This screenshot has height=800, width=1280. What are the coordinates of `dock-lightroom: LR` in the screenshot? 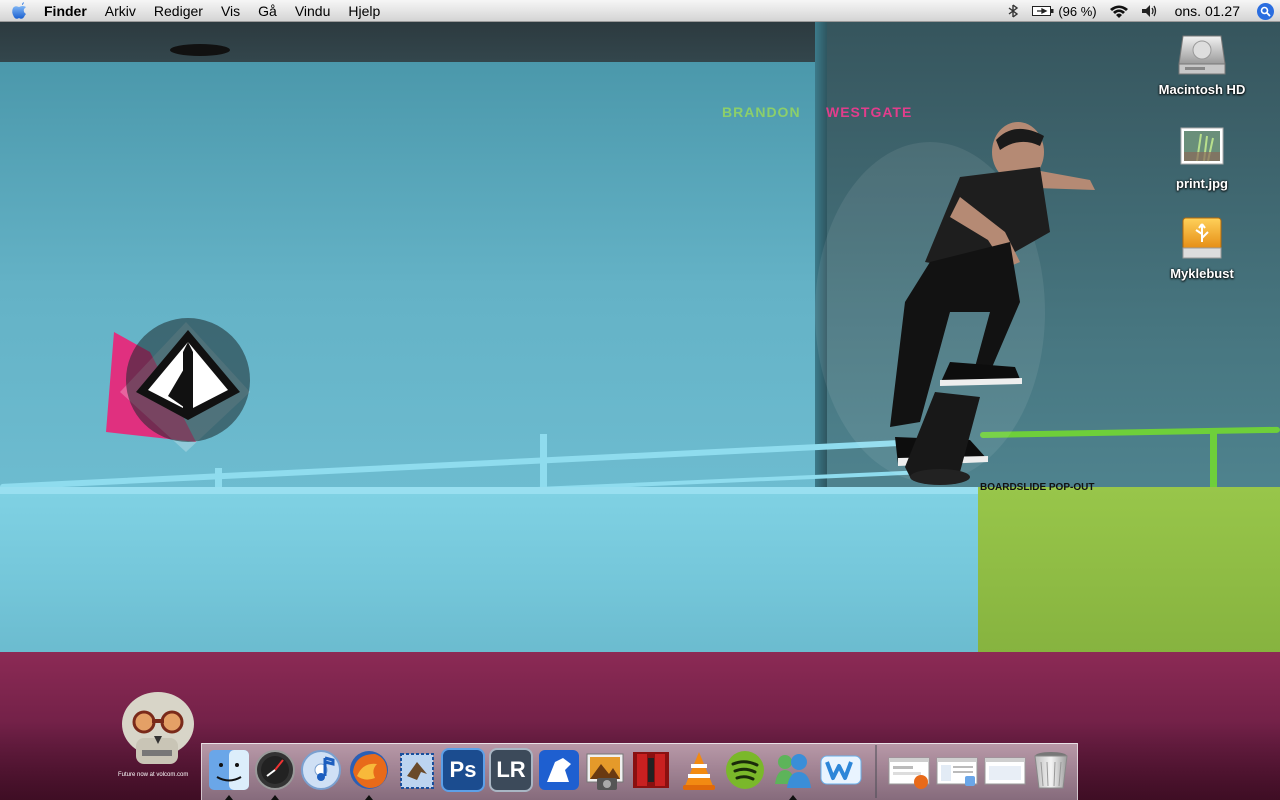 It's located at (511, 770).